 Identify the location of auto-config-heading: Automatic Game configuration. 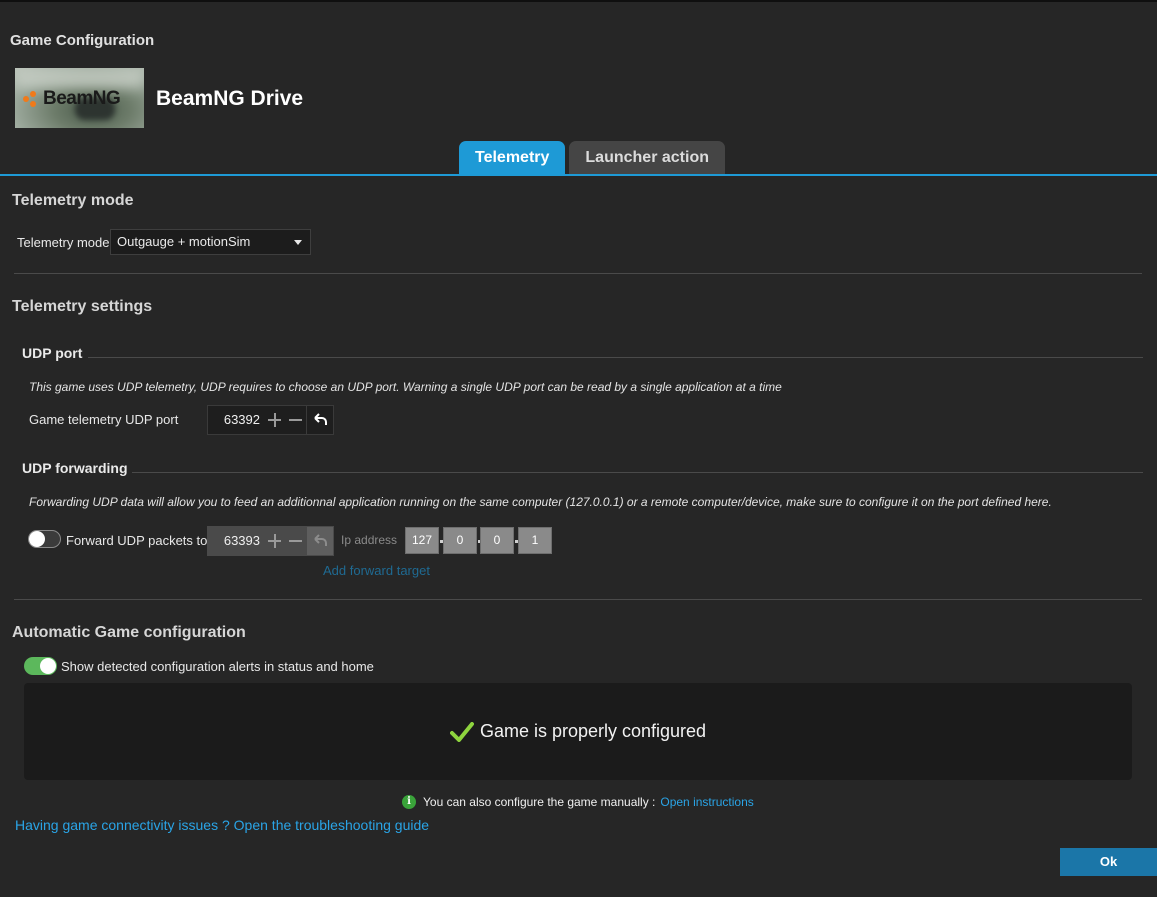
(129, 632).